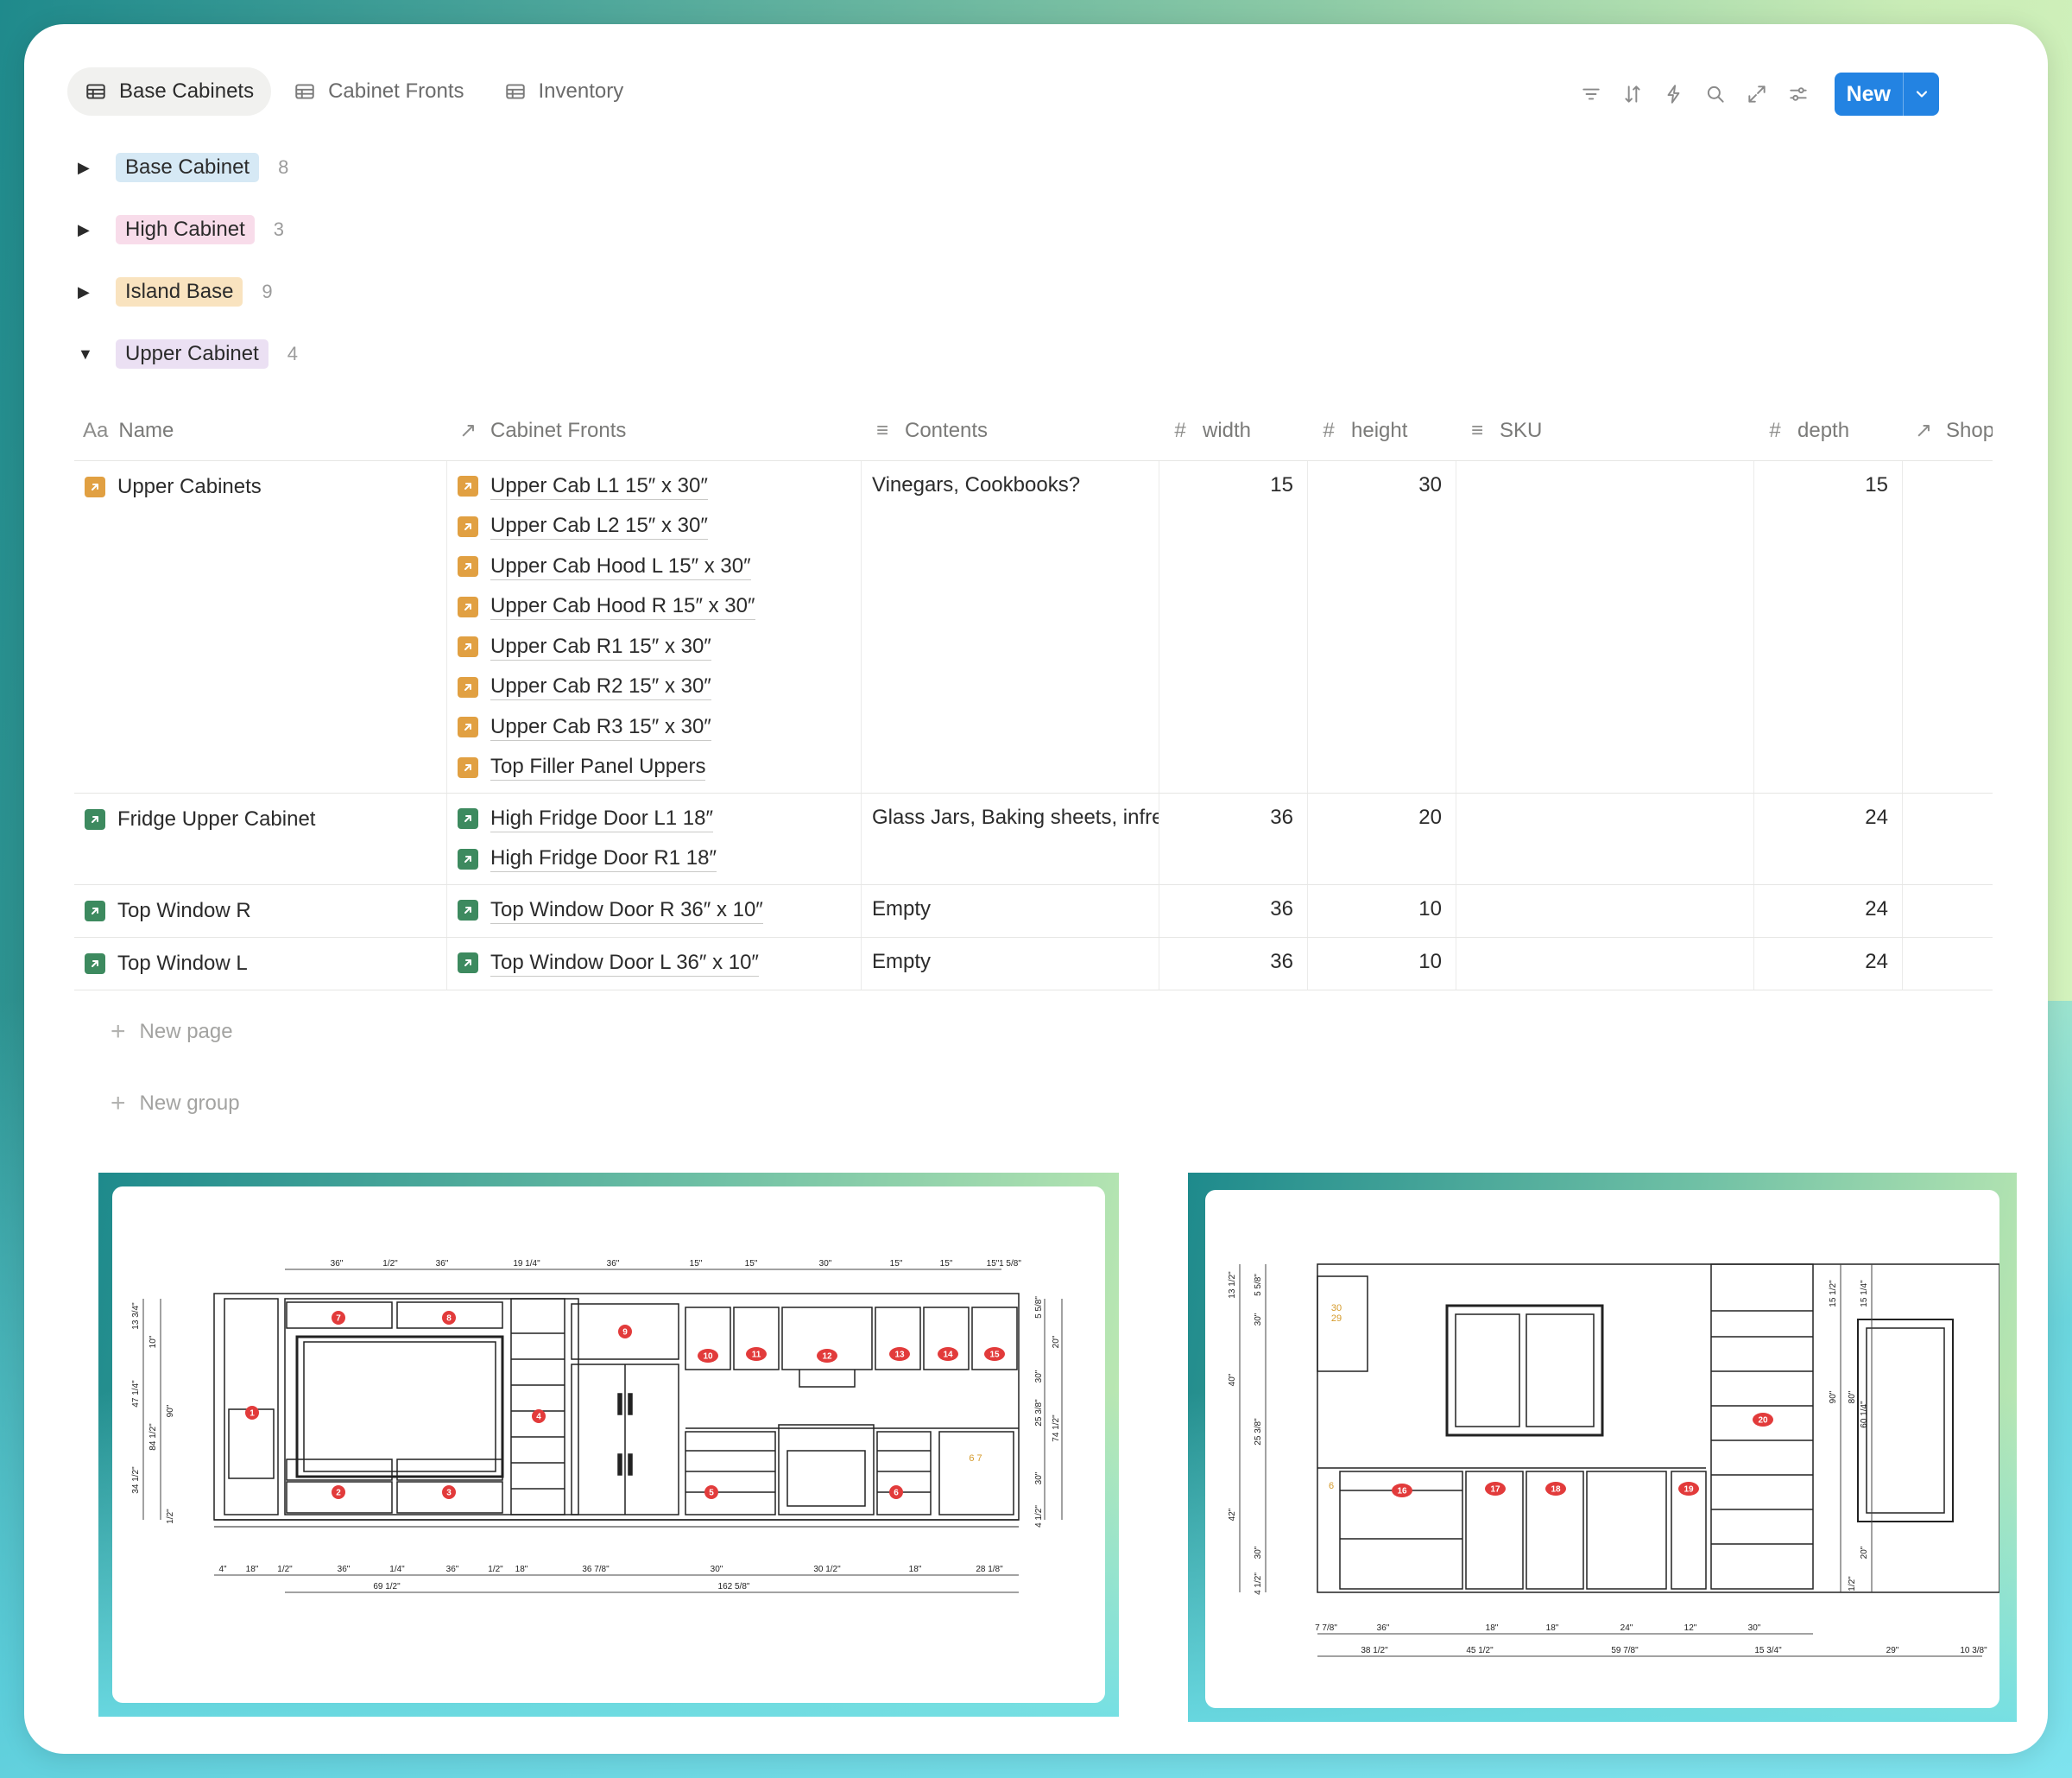  Describe the element at coordinates (654, 688) in the screenshot. I see `cabinet-front-link: Upper Cab R2 15″ x 30″` at that location.